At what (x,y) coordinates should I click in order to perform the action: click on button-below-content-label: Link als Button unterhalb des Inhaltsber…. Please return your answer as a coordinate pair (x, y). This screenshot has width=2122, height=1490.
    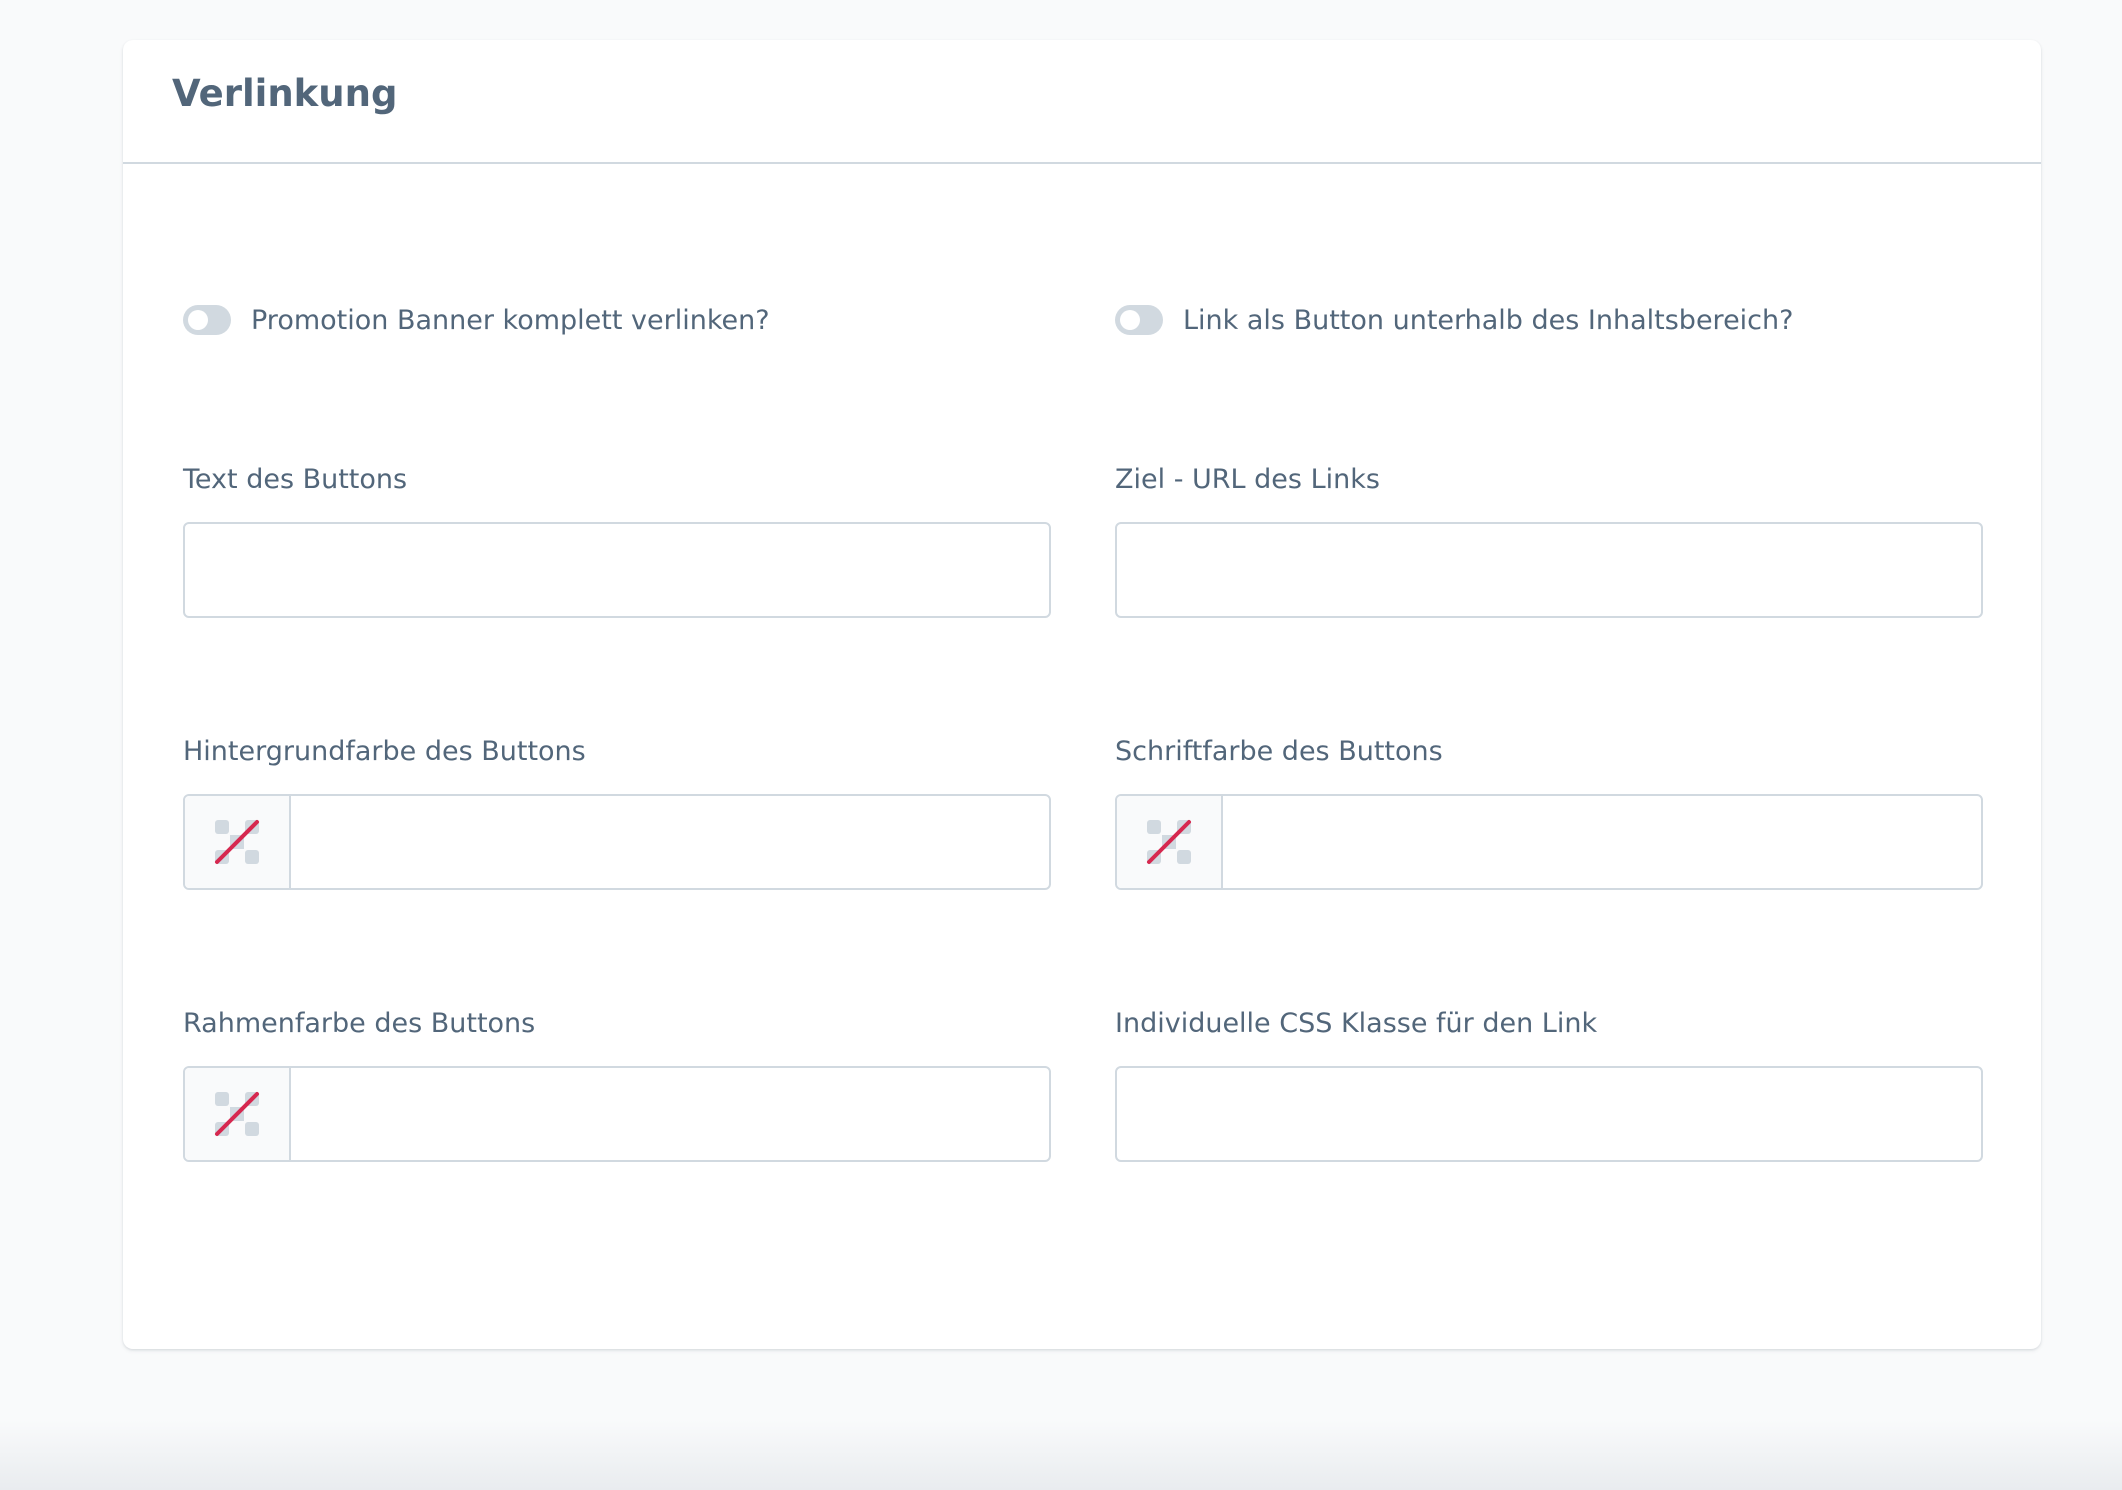
    Looking at the image, I should click on (1488, 320).